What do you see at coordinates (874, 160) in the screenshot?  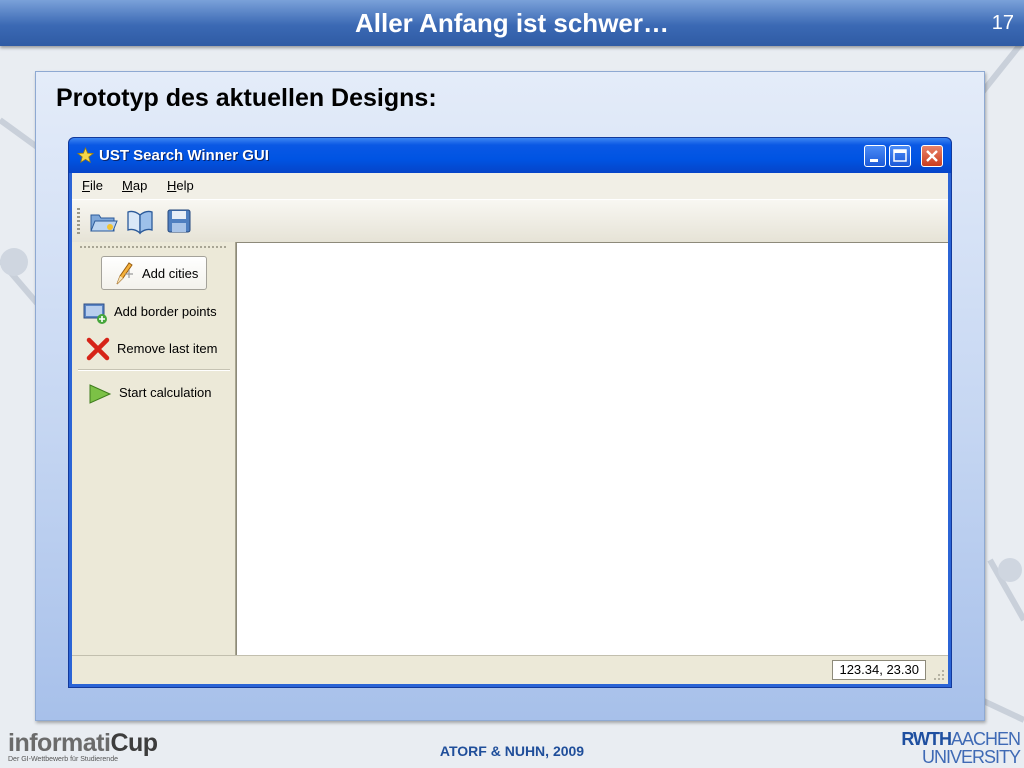 I see `minimize-icon` at bounding box center [874, 160].